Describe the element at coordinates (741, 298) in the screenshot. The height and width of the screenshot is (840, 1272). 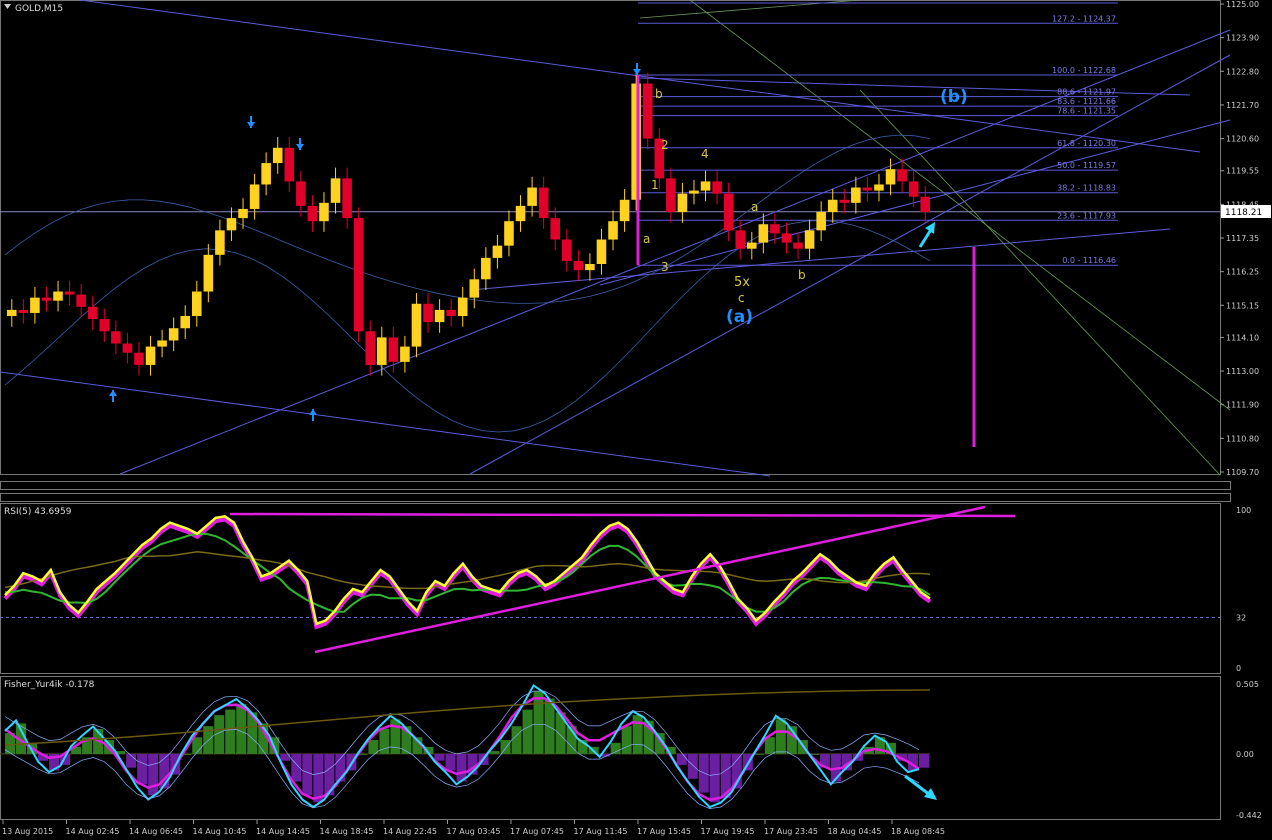
I see `wave-label-c: c` at that location.